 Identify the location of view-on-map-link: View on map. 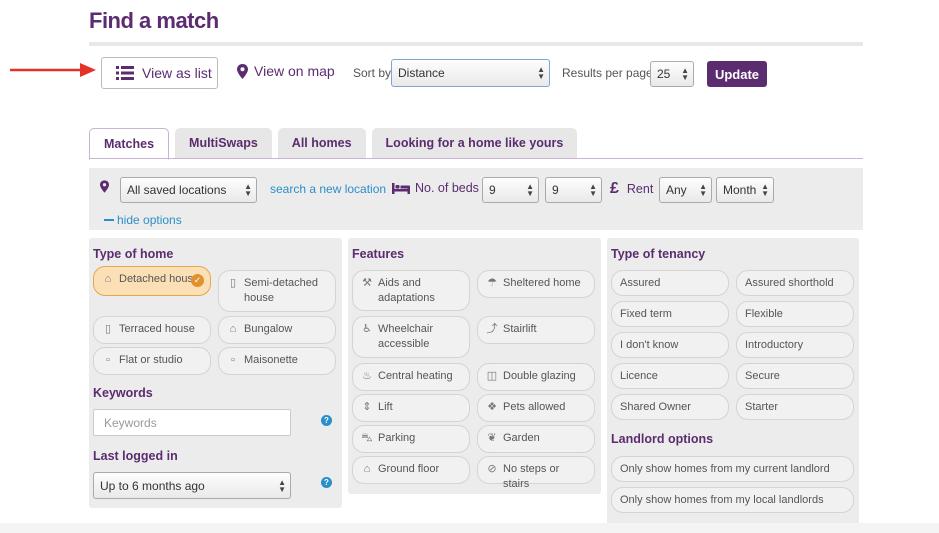
(286, 71).